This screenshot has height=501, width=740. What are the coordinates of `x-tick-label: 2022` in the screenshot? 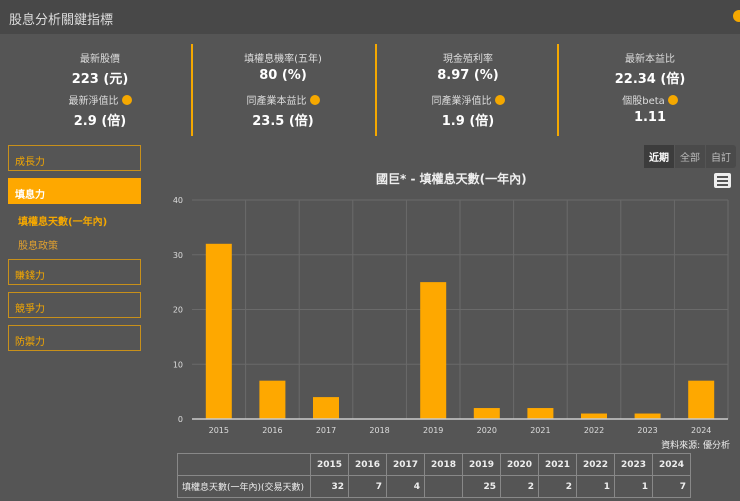 It's located at (594, 430).